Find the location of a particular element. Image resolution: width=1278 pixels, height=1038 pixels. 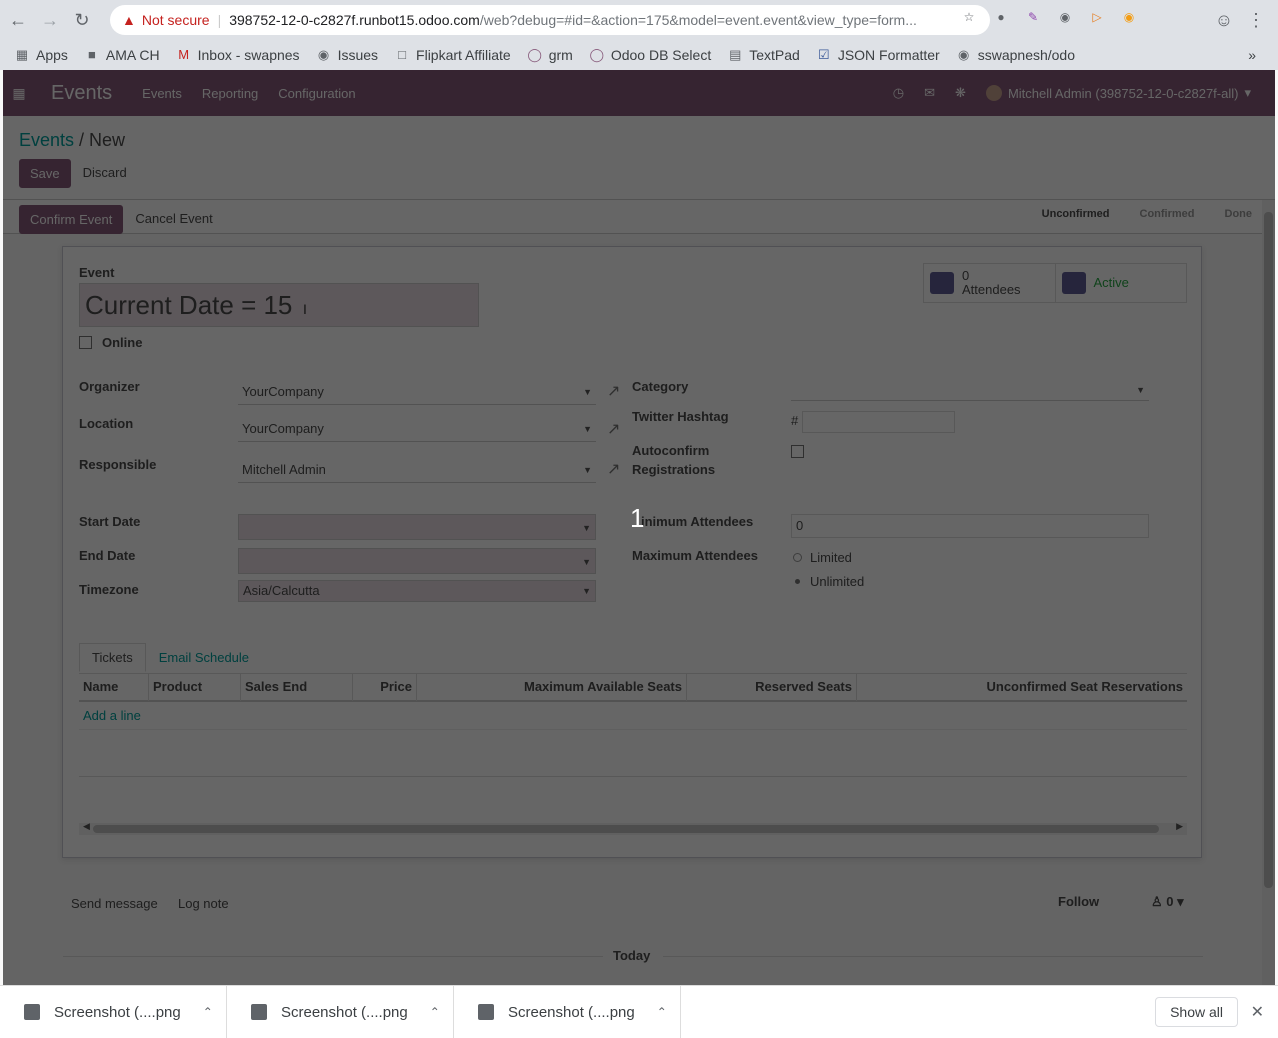

more-bookmarks-icon: » is located at coordinates (1252, 55).